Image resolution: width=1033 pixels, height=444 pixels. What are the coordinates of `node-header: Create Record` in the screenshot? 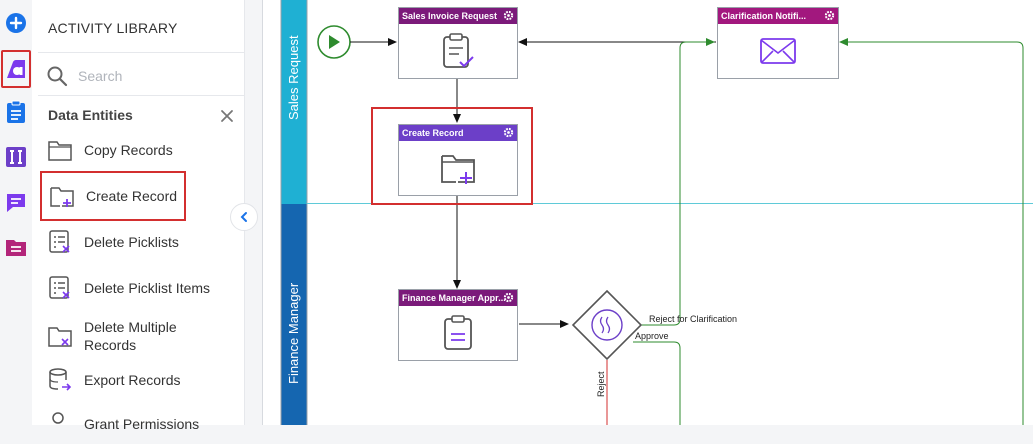 It's located at (458, 133).